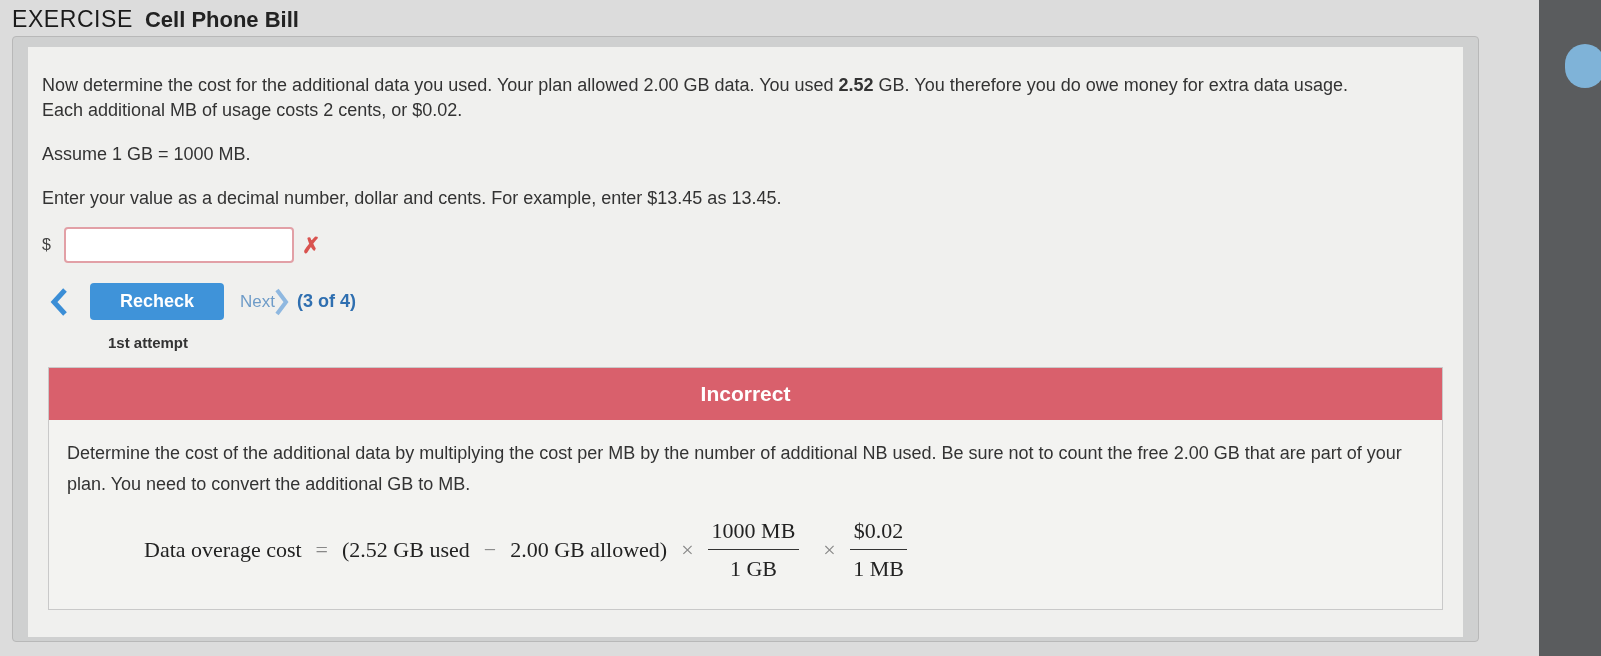 The image size is (1601, 656). Describe the element at coordinates (157, 301) in the screenshot. I see `recheck-button: Recheck` at that location.